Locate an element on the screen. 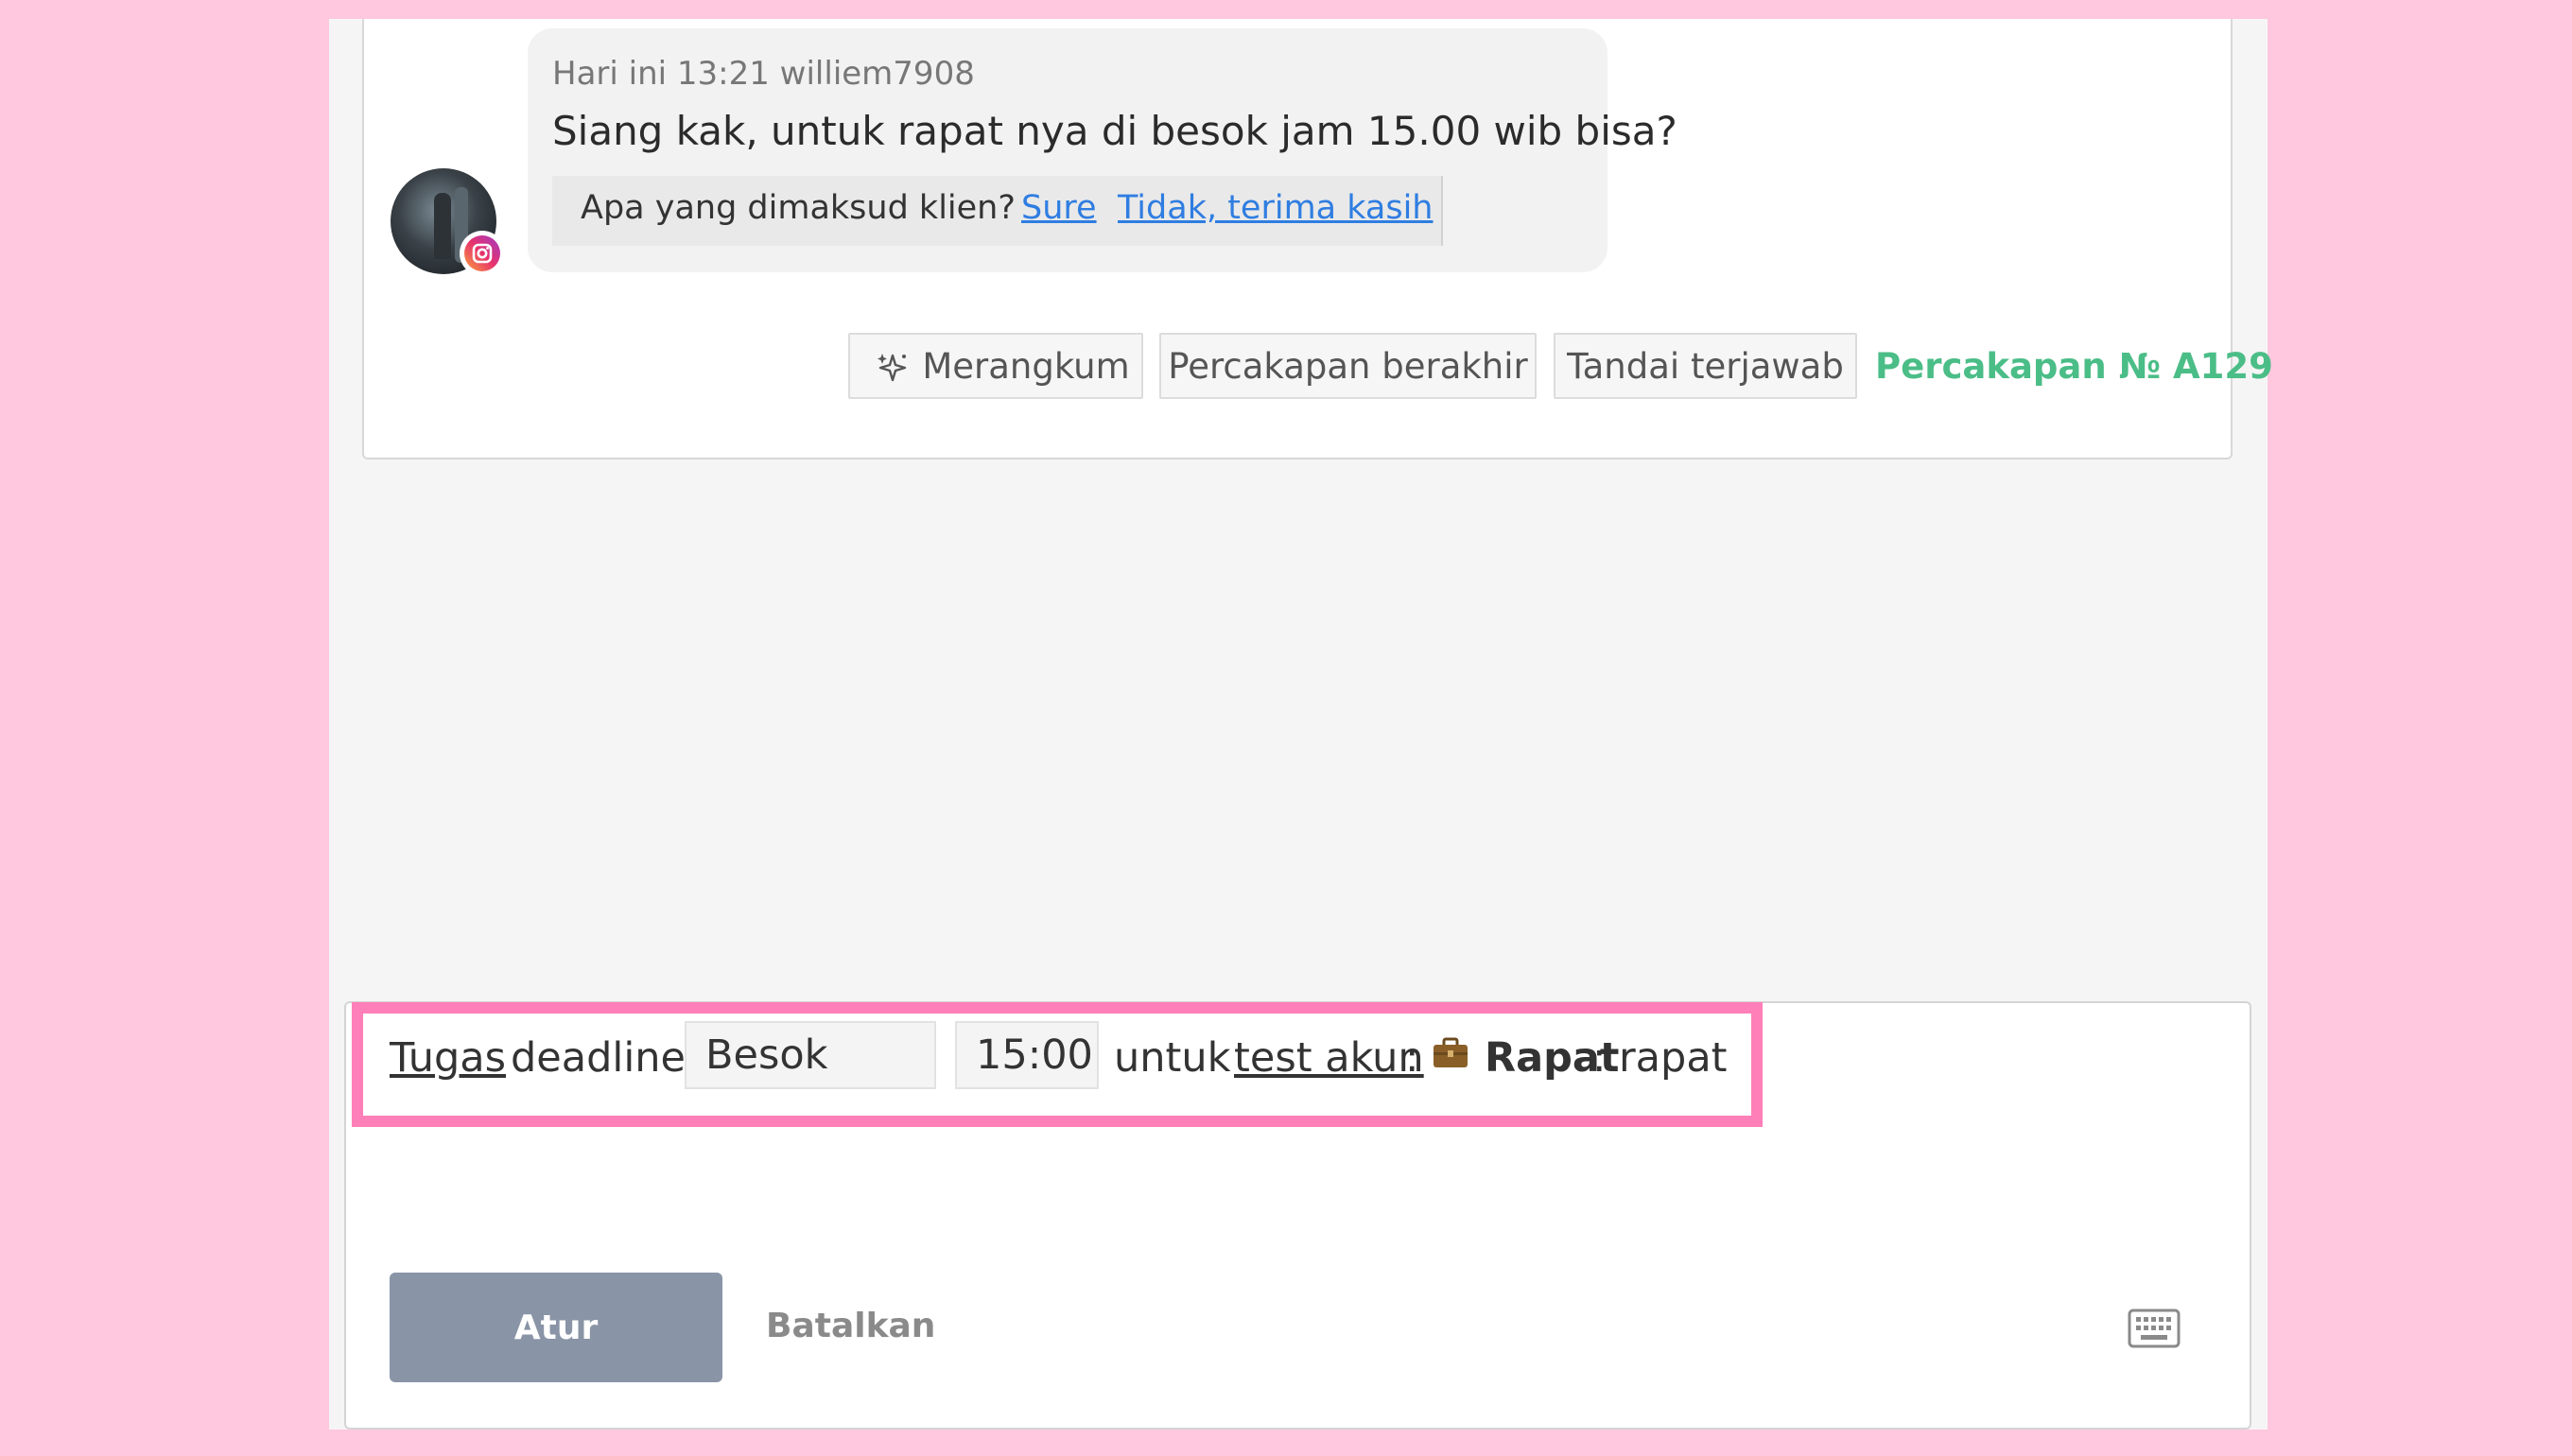  intent-yes-link: Sure is located at coordinates (1059, 208).